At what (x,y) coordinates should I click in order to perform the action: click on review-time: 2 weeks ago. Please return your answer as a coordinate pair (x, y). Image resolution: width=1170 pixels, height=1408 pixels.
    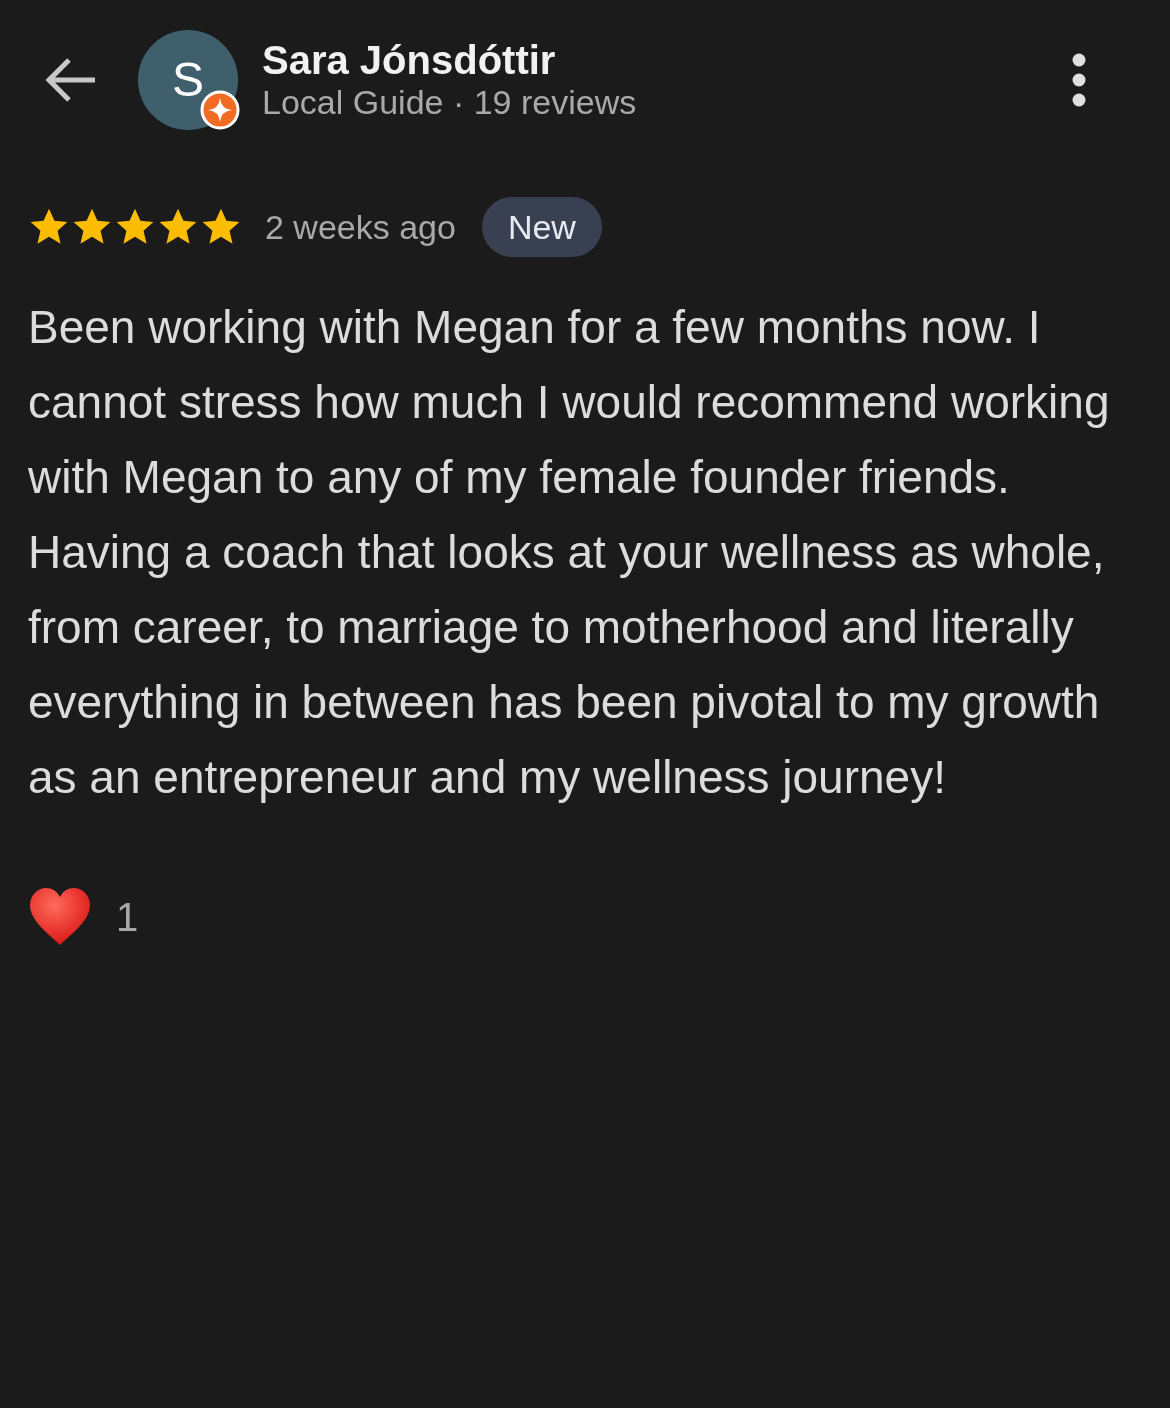
    Looking at the image, I should click on (360, 227).